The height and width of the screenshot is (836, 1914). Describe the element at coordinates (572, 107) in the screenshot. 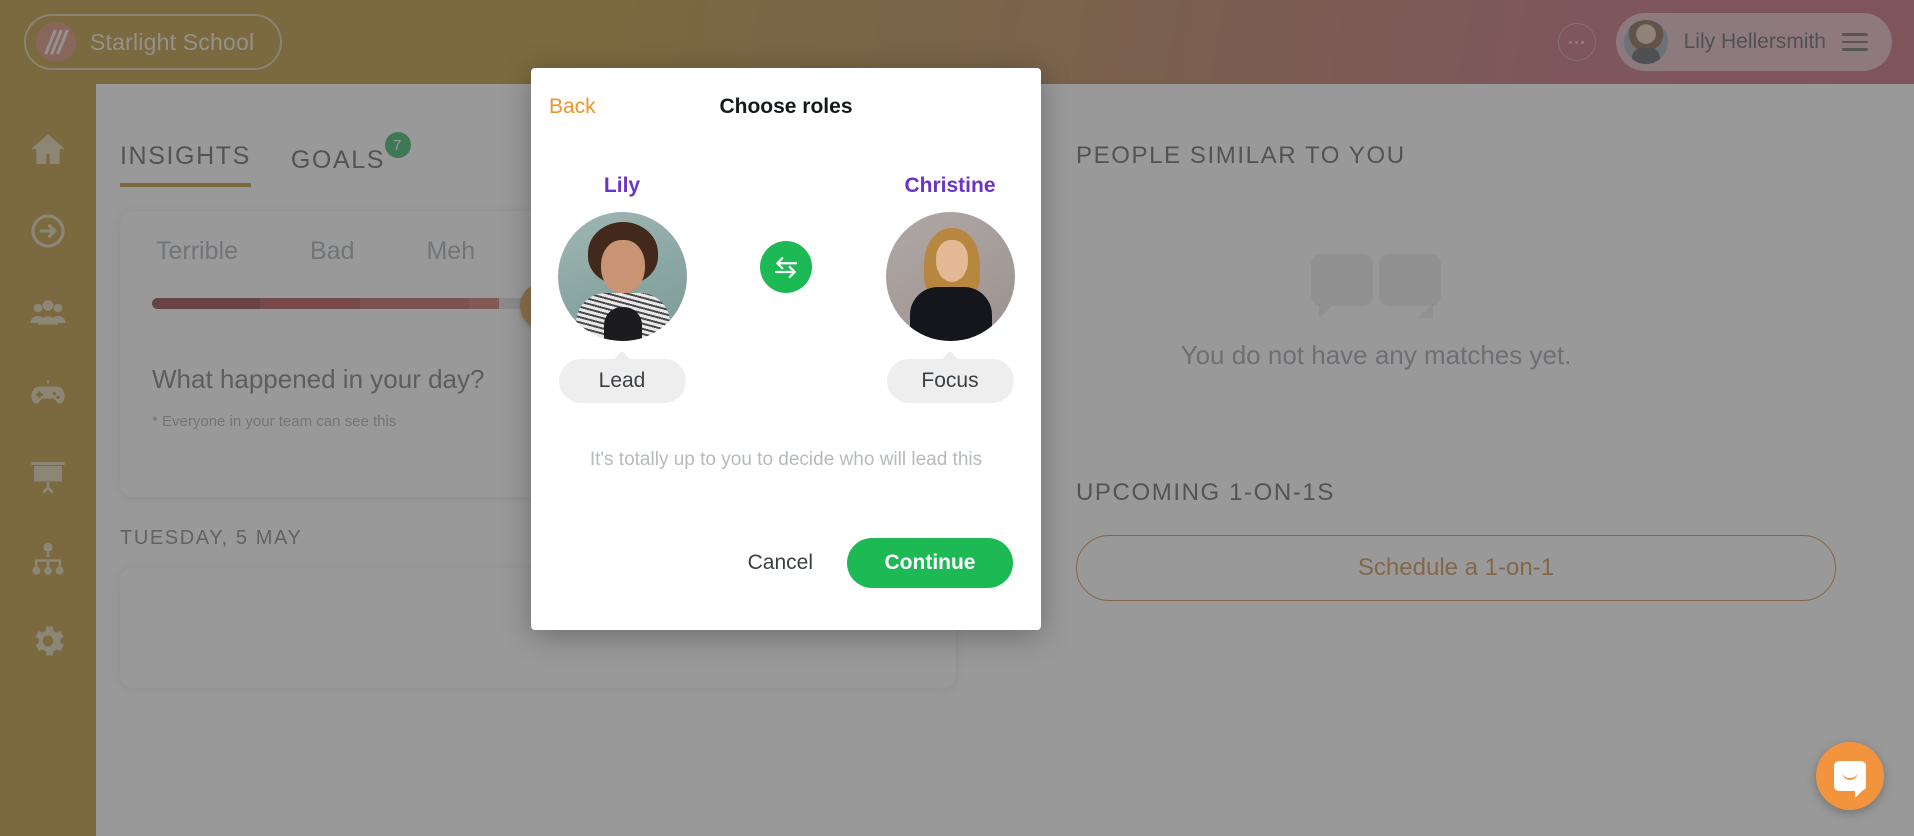

I see `back-link: Back` at that location.